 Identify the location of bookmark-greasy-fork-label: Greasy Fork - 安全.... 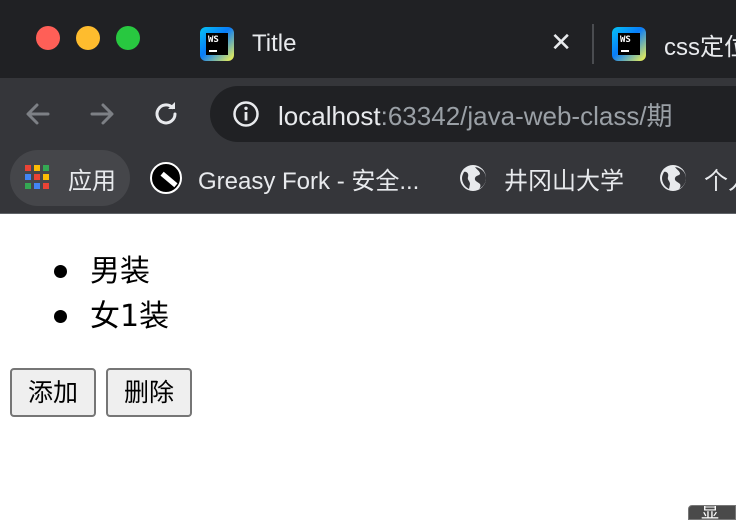
(309, 181).